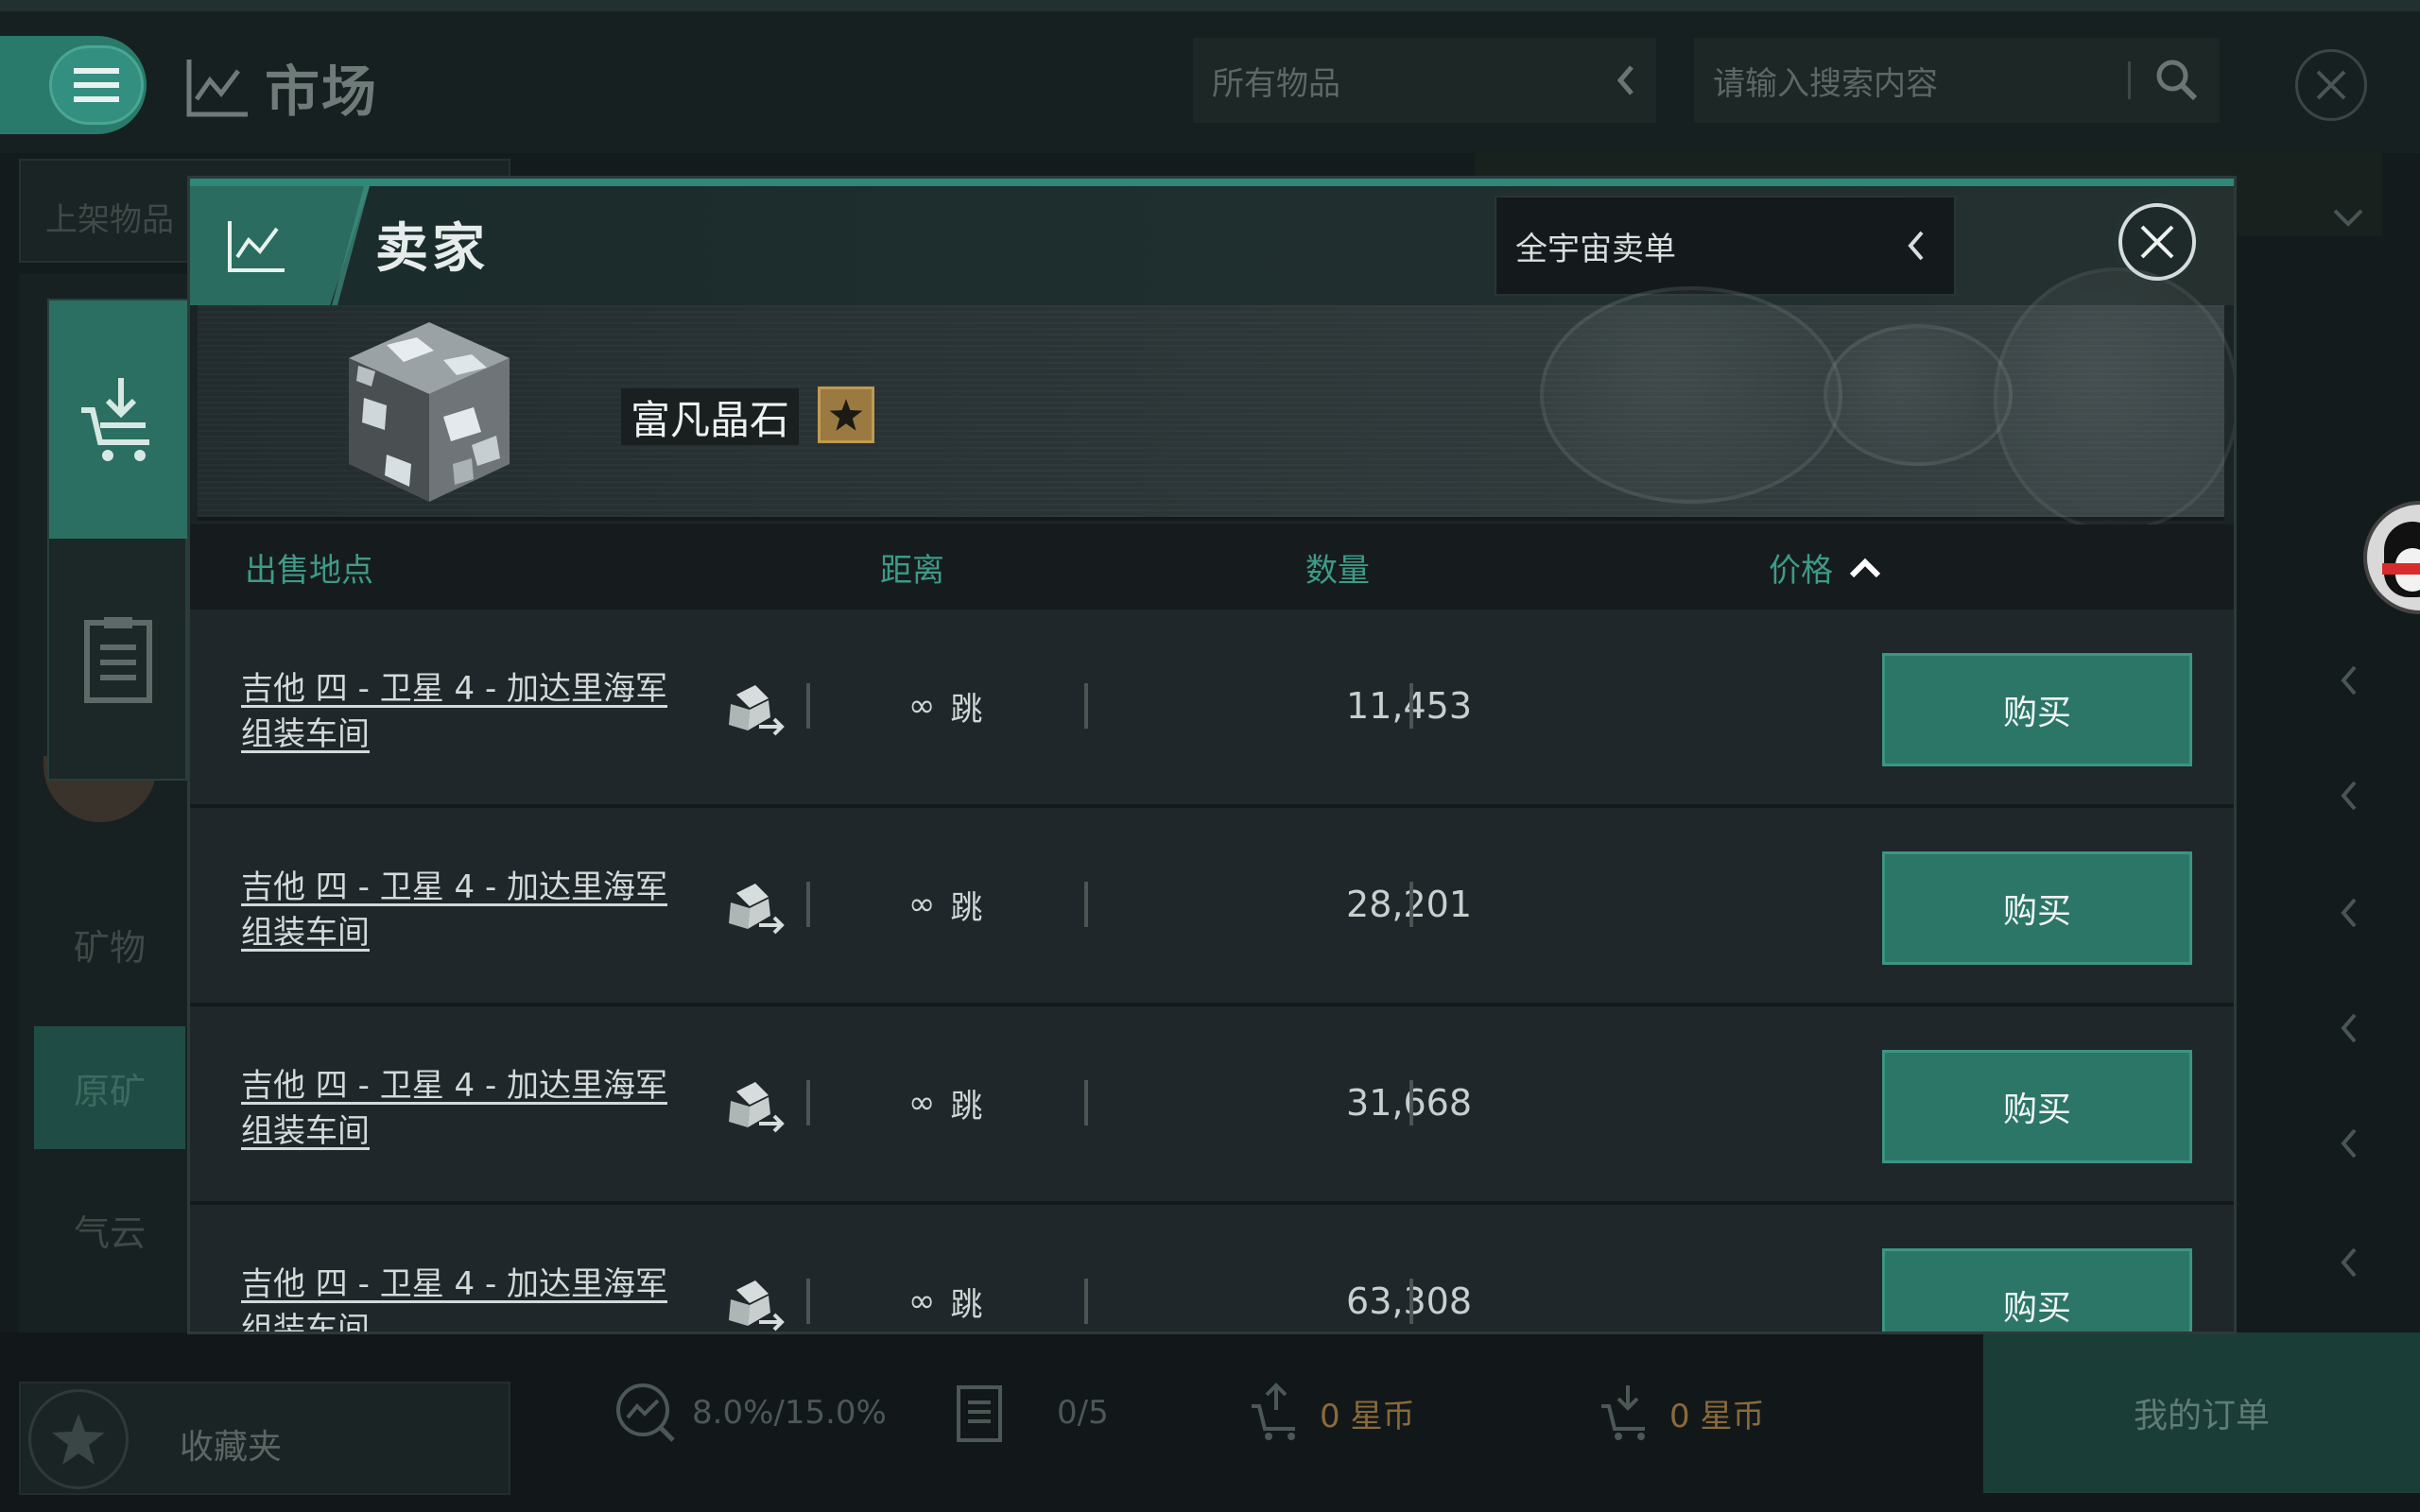 The width and height of the screenshot is (2420, 1512). Describe the element at coordinates (1212, 182) in the screenshot. I see `modal-accent-bar` at that location.